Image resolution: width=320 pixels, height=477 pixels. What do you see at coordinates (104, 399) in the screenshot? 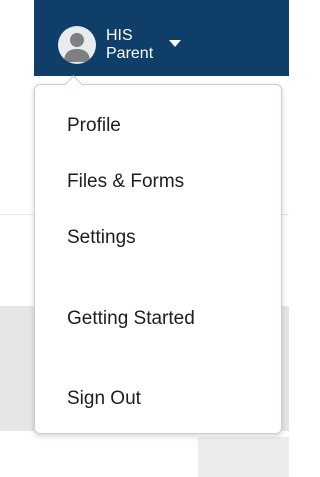
I see `menu-item-sign-out: Sign Out` at bounding box center [104, 399].